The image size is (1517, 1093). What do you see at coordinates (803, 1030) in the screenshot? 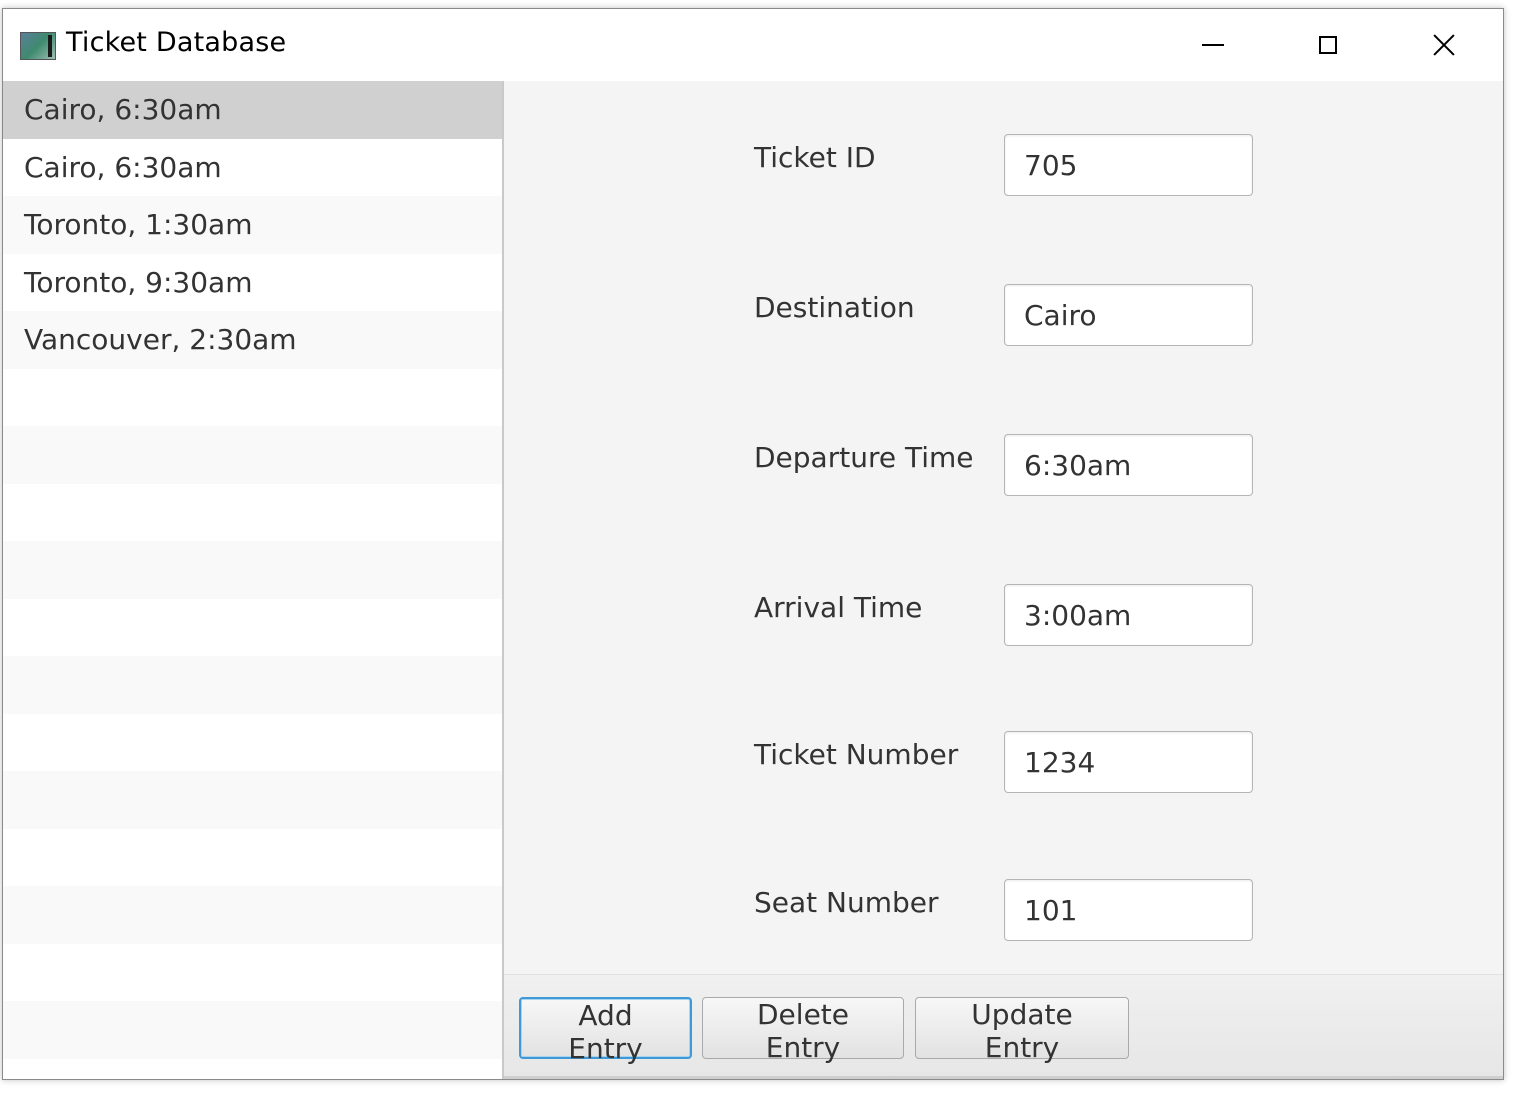
I see `delete-entry-button: Delete Entry` at bounding box center [803, 1030].